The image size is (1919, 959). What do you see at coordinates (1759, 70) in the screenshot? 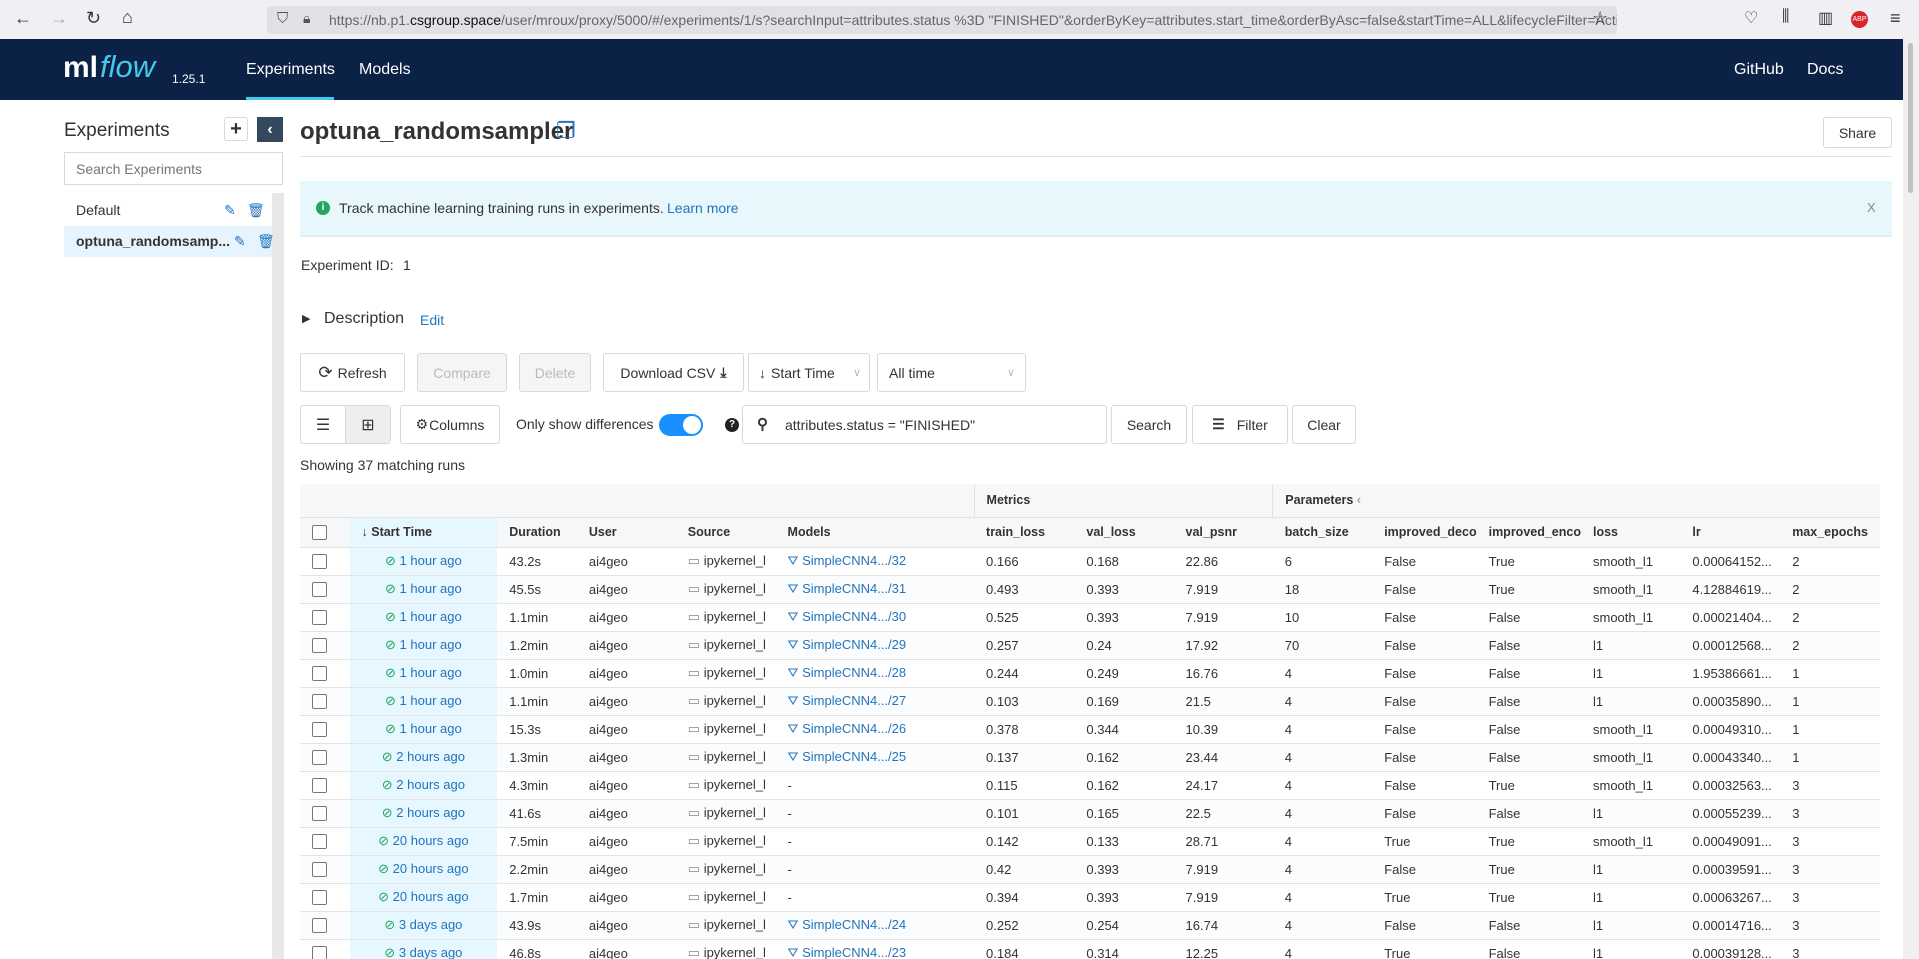
I see `nav-link-github: GitHub` at bounding box center [1759, 70].